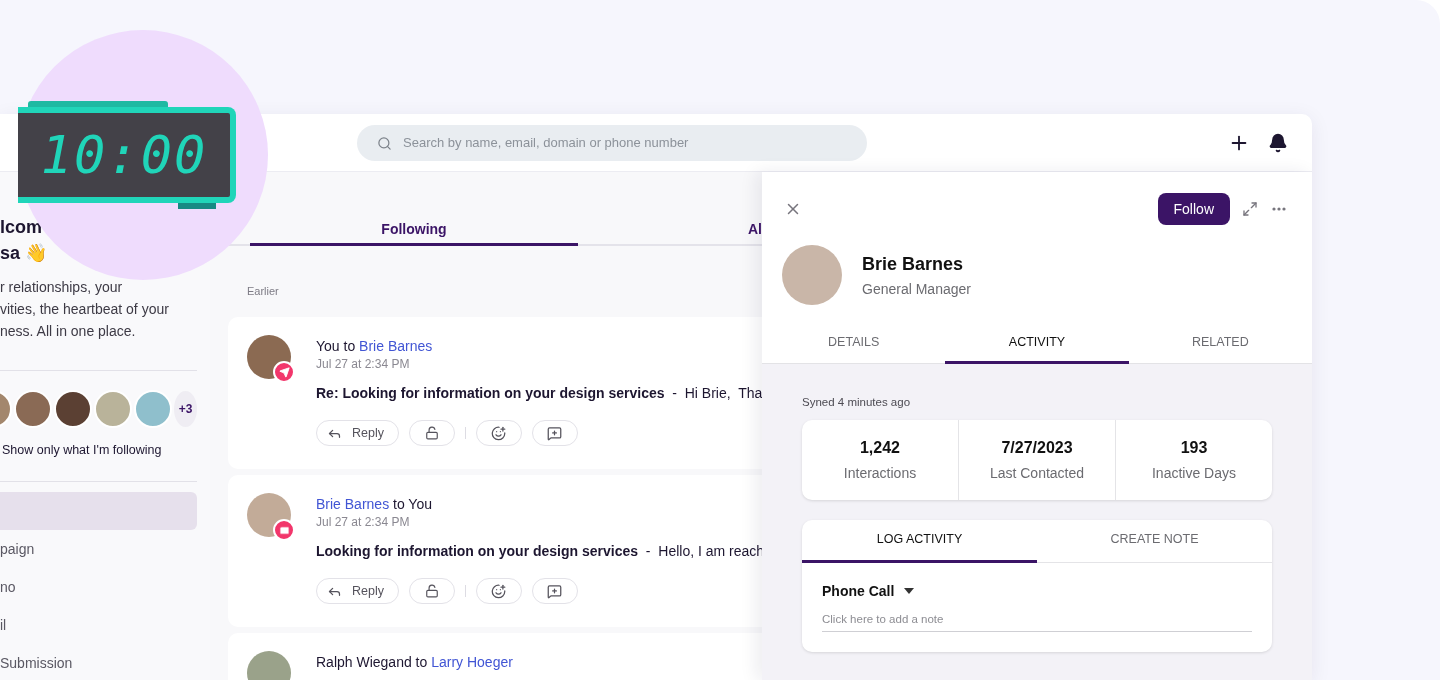 The image size is (1440, 680). What do you see at coordinates (414, 662) in the screenshot?
I see `message-heading: Ralph Wiegand to Larry Hoeger` at bounding box center [414, 662].